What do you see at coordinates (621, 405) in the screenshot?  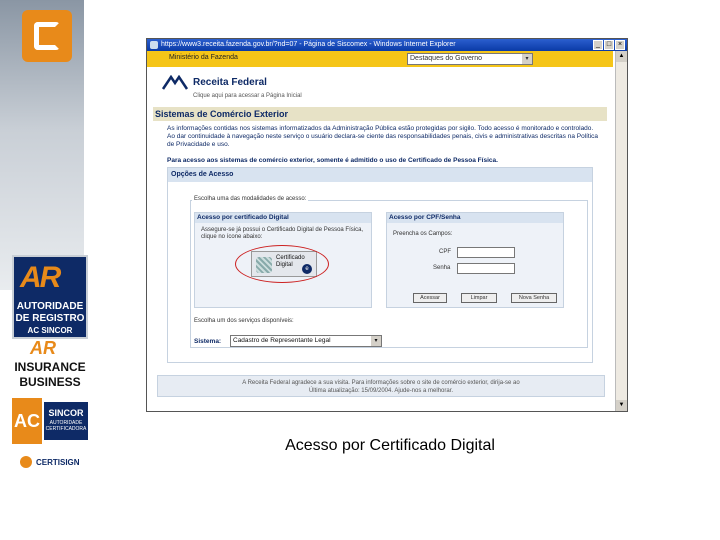 I see `scroll-down-icon: ▼` at bounding box center [621, 405].